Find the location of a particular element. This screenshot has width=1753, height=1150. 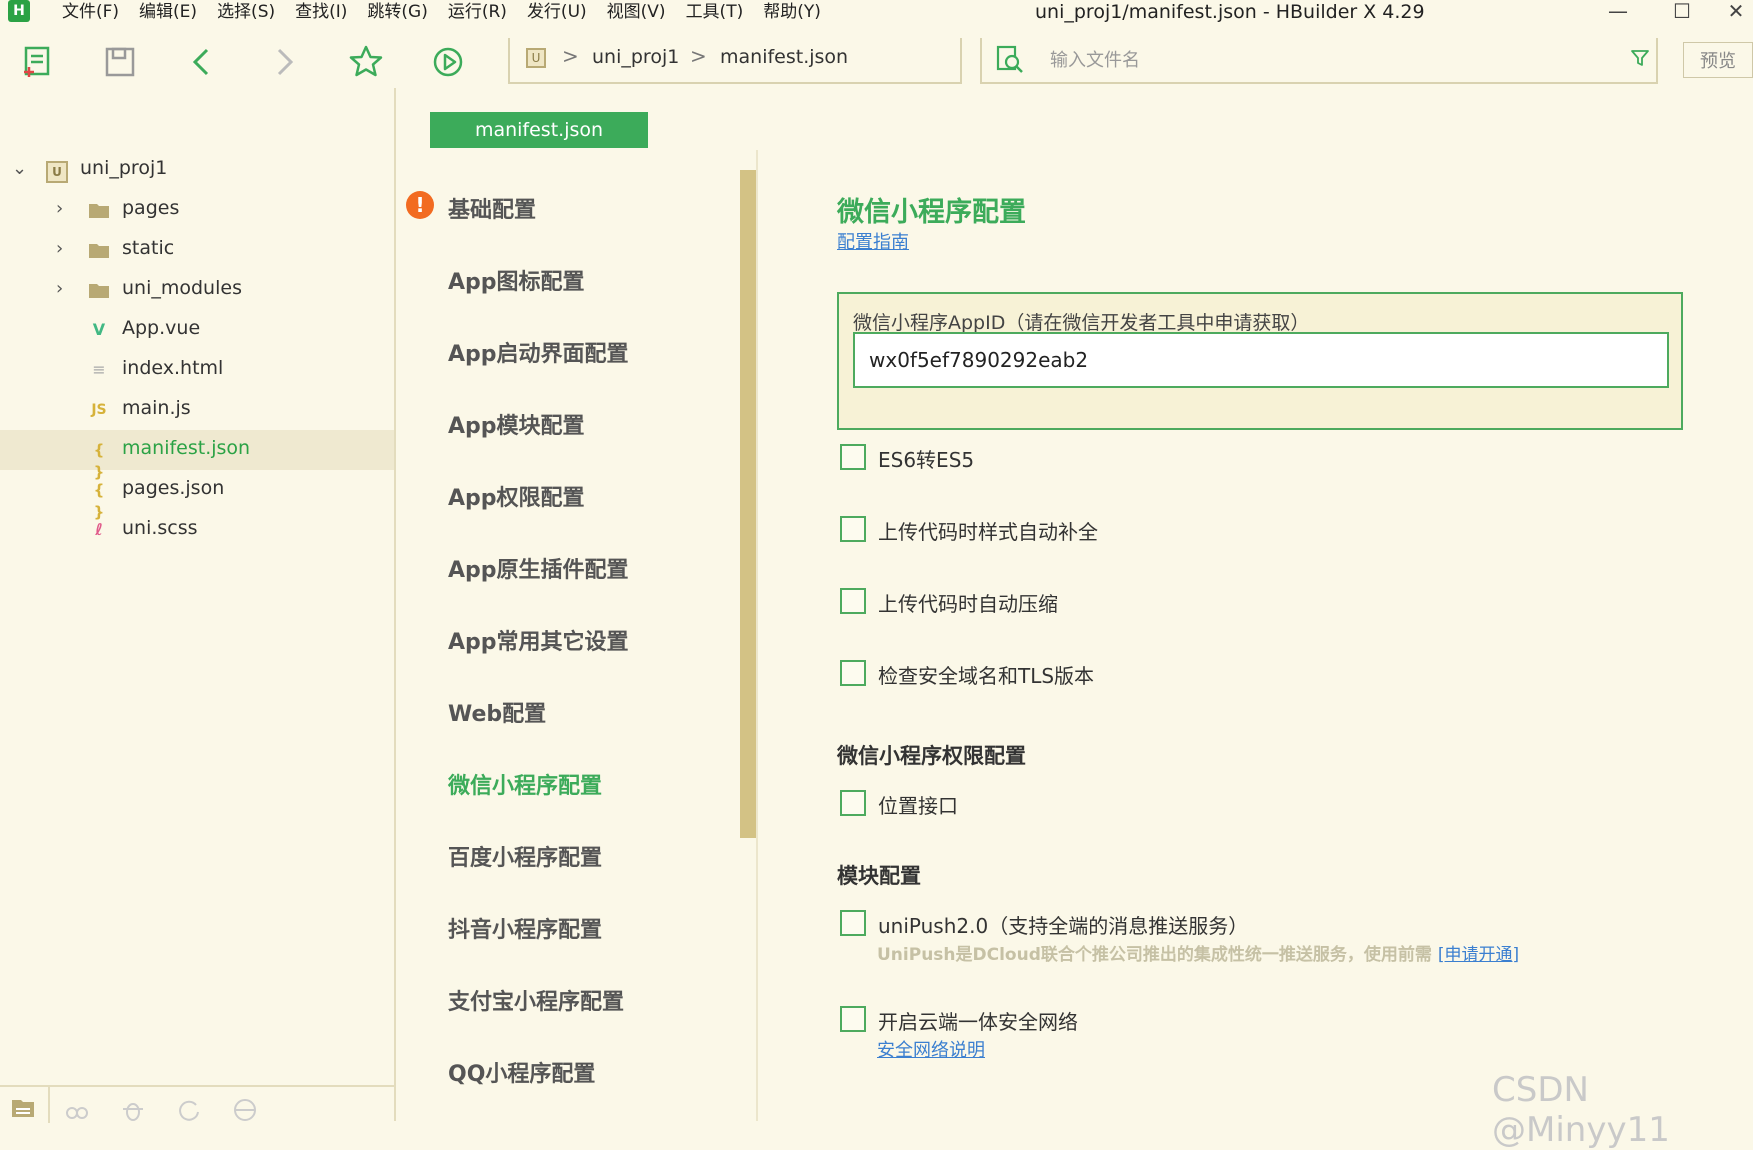

appid-input is located at coordinates (1261, 360).